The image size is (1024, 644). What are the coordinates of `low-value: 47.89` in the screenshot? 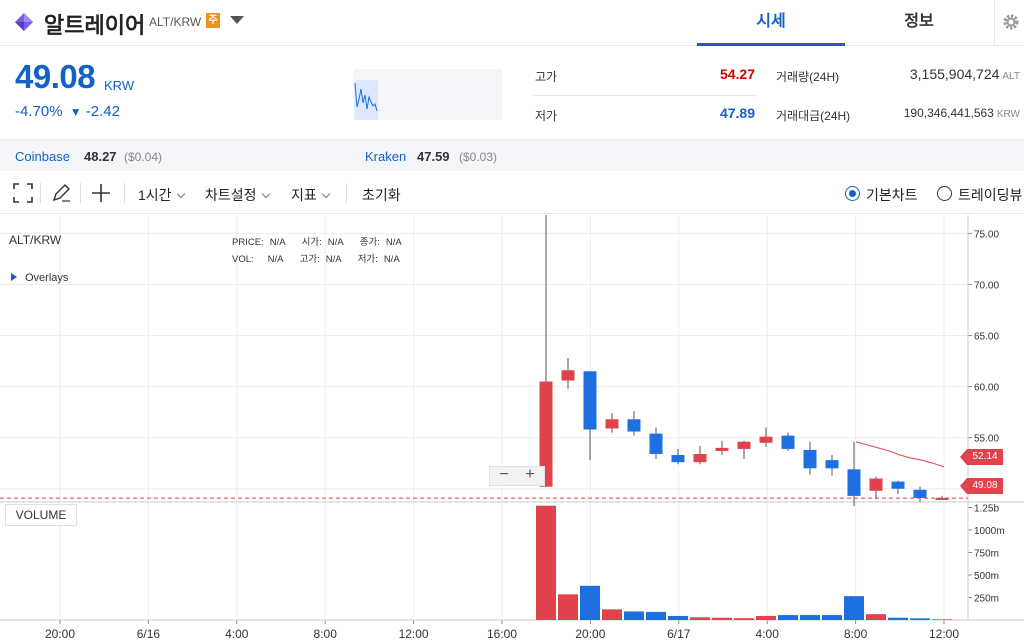 It's located at (737, 113).